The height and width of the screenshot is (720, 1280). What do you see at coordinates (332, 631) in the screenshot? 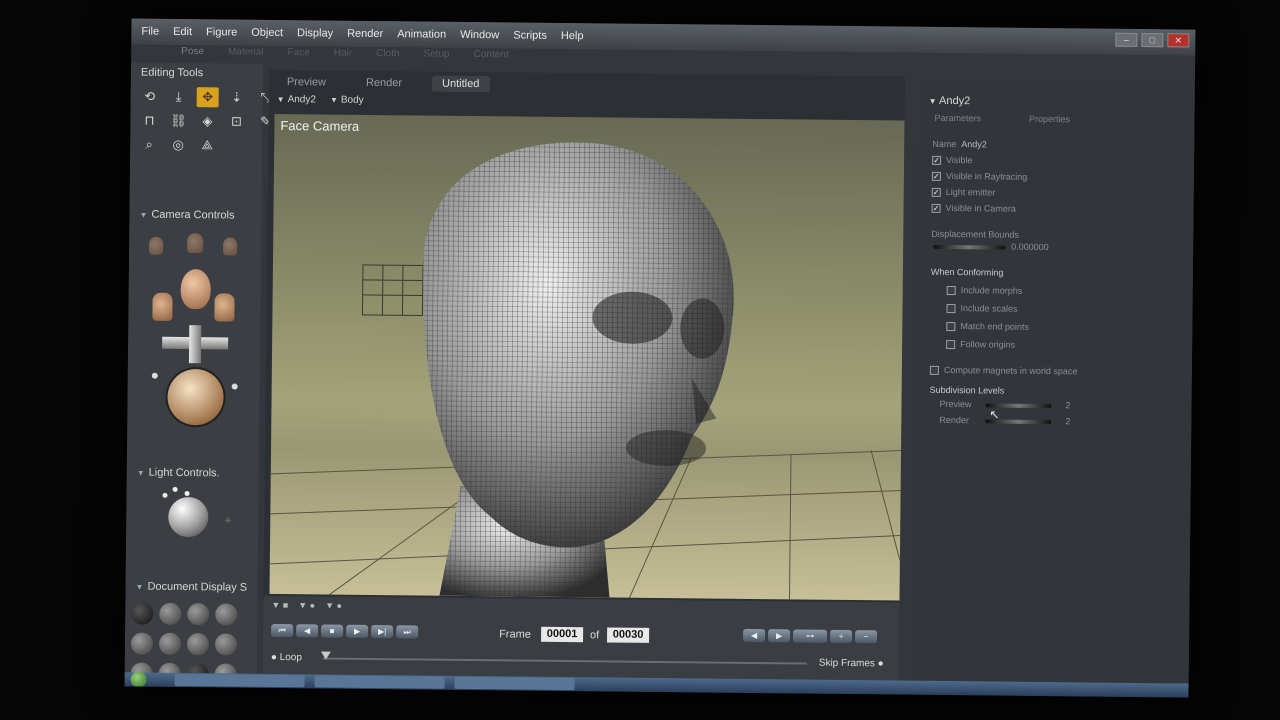
I see `stop-button: ■` at bounding box center [332, 631].